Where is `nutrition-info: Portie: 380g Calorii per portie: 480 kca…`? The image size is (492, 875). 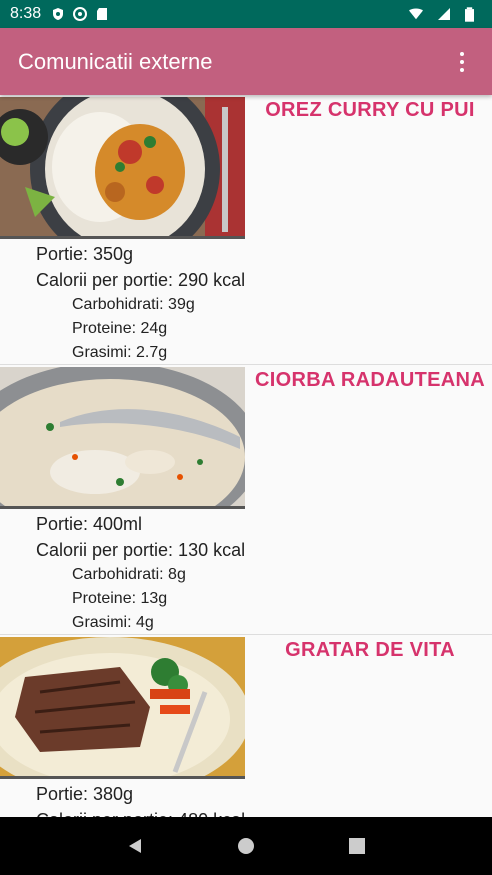 nutrition-info: Portie: 380g Calorii per portie: 480 kca… is located at coordinates (140, 799).